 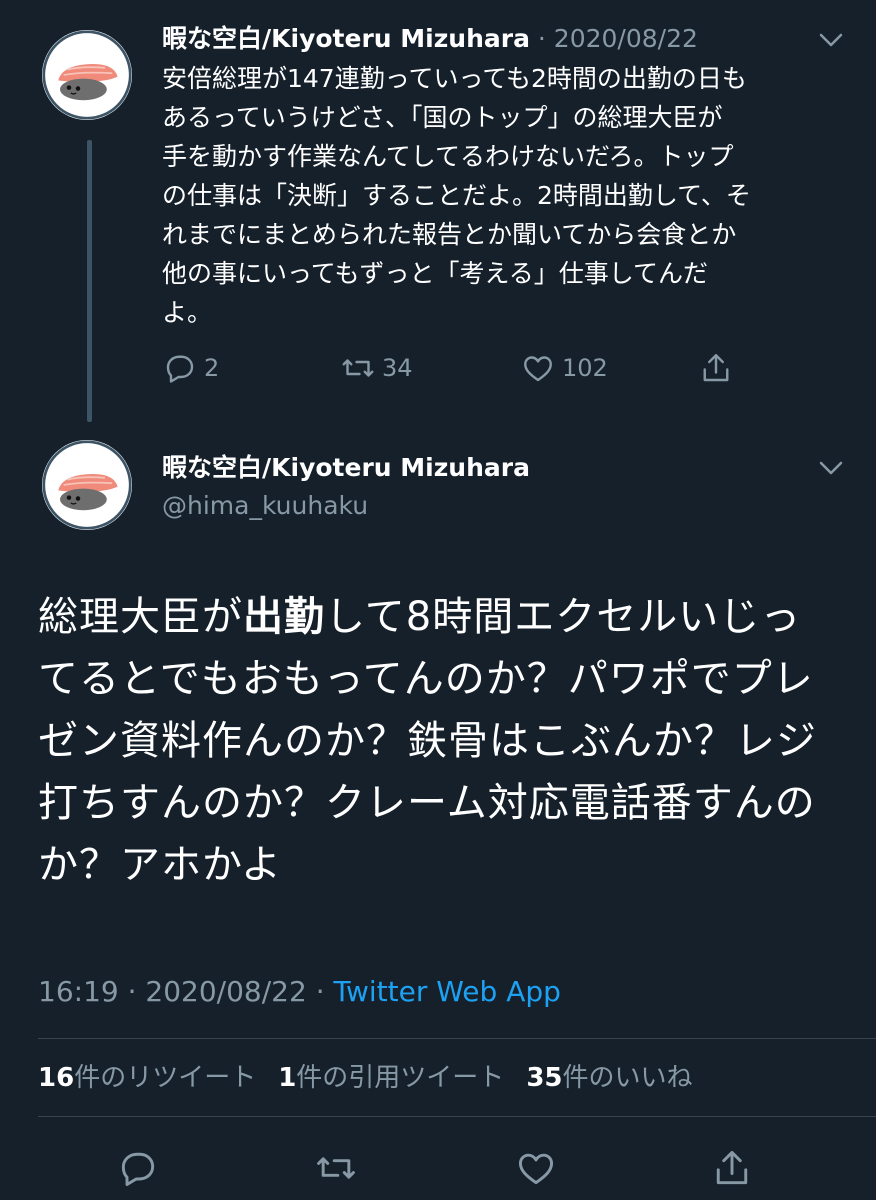 What do you see at coordinates (226, 991) in the screenshot?
I see `tweet-date: 2020/08/22` at bounding box center [226, 991].